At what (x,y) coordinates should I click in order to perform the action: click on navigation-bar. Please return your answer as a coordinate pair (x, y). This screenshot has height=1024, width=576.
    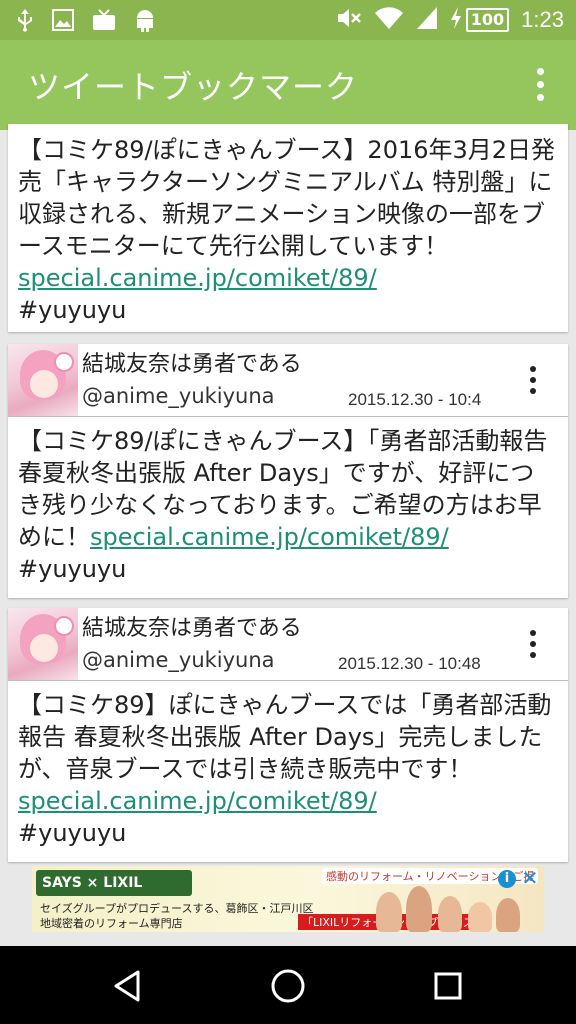
    Looking at the image, I should click on (288, 985).